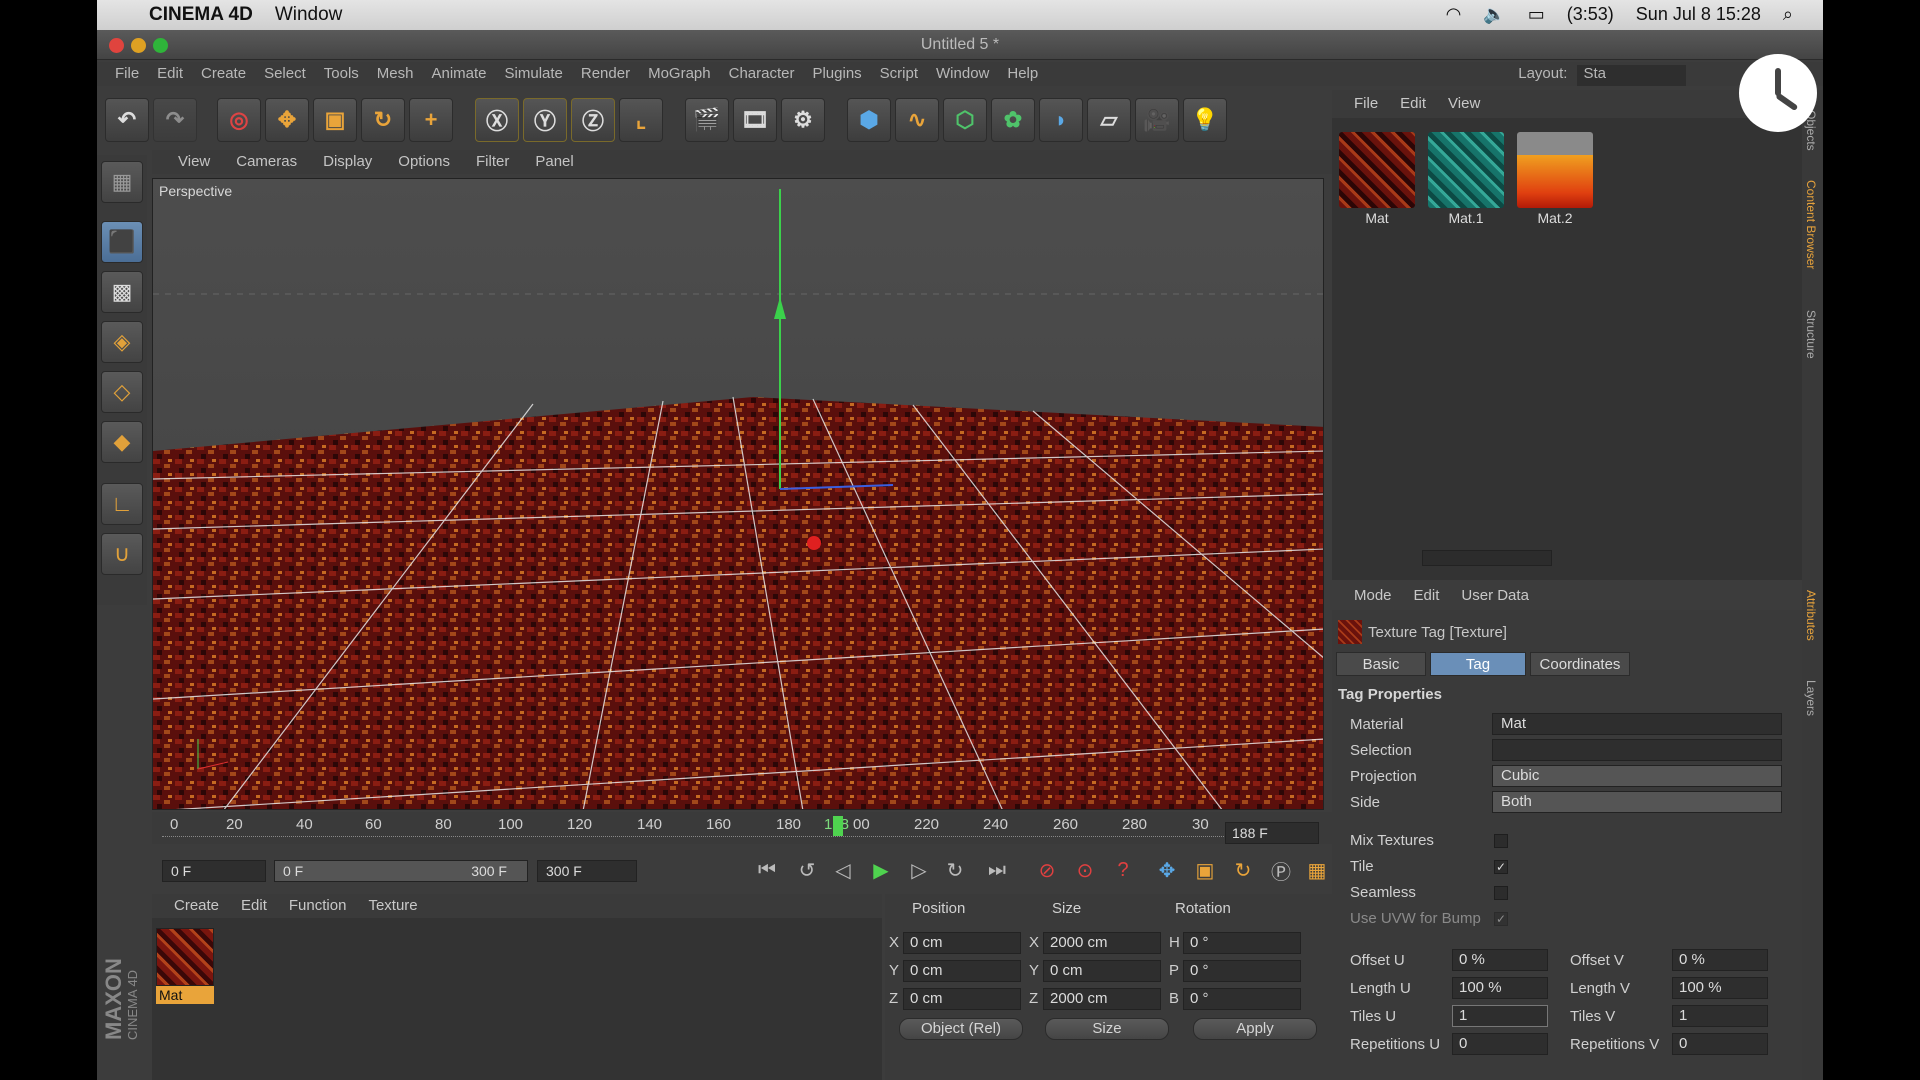  Describe the element at coordinates (534, 75) in the screenshot. I see `menu-simulate: Simulate` at that location.